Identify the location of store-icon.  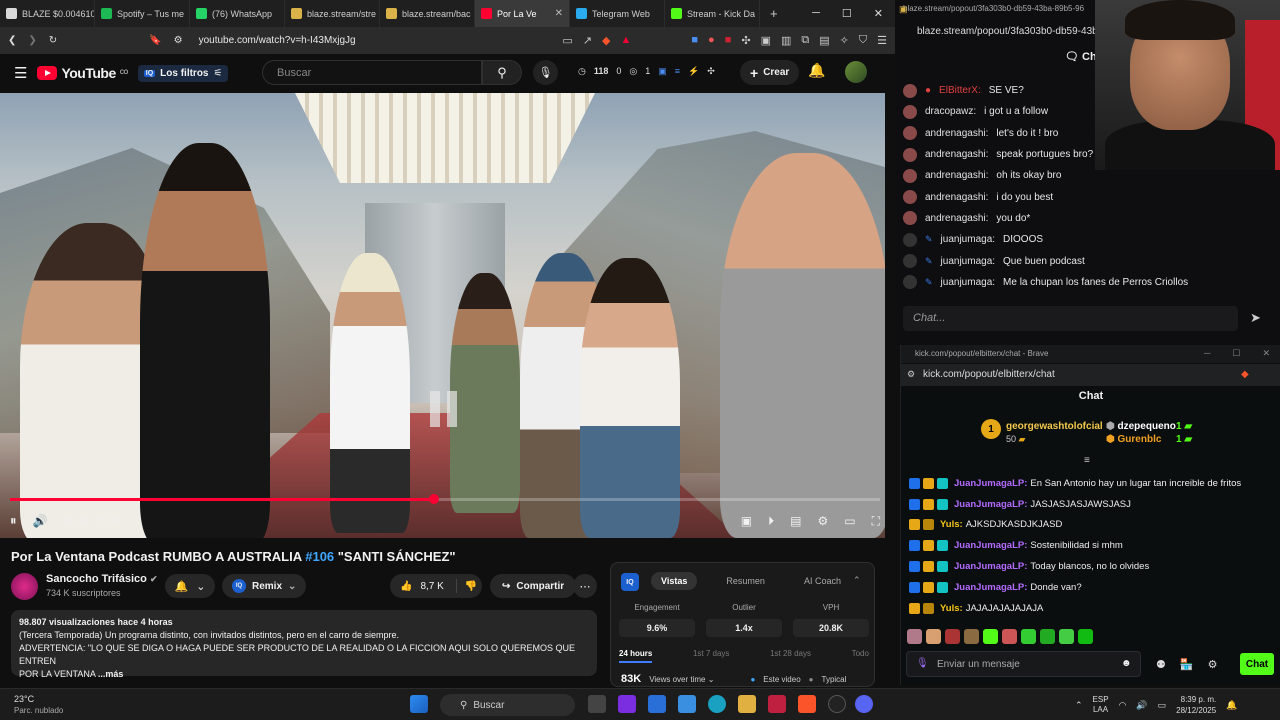
(687, 704).